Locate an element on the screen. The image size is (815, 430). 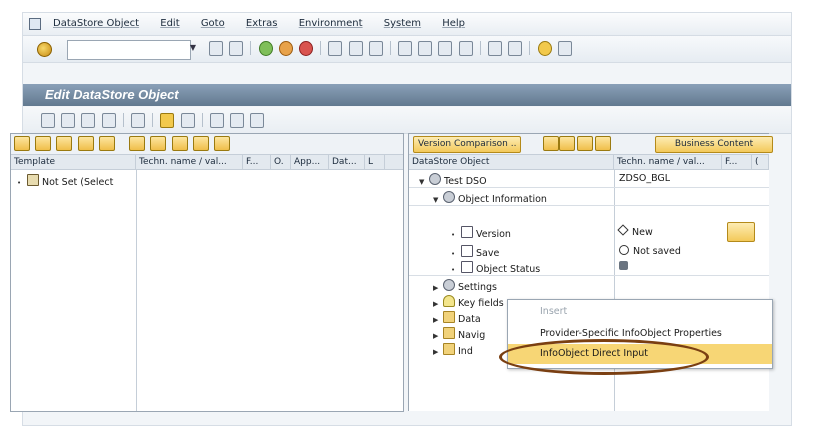
enter-check-icon is located at coordinates (44, 49).